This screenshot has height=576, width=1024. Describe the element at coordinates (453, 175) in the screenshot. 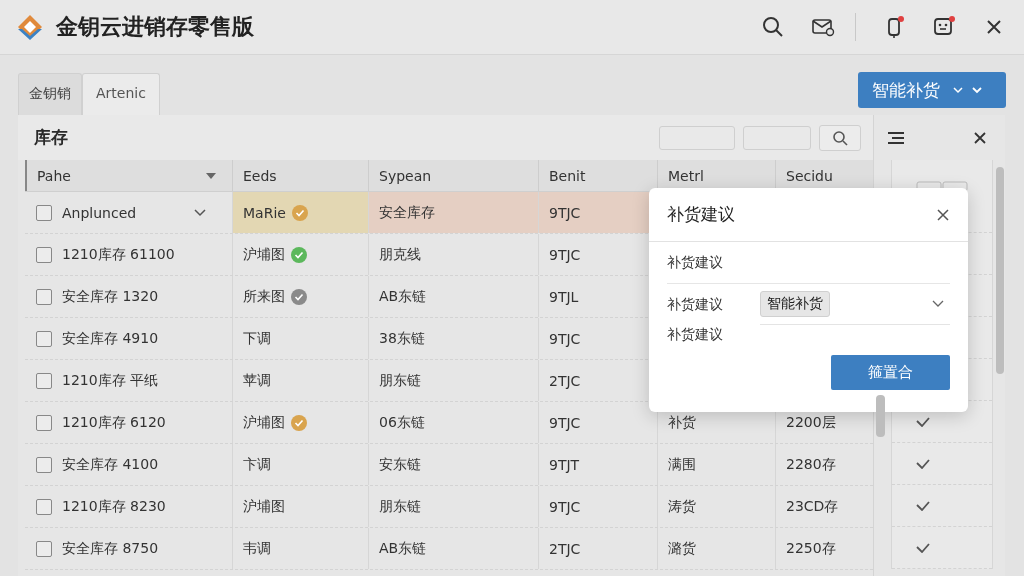

I see `column-header: Sypean` at that location.